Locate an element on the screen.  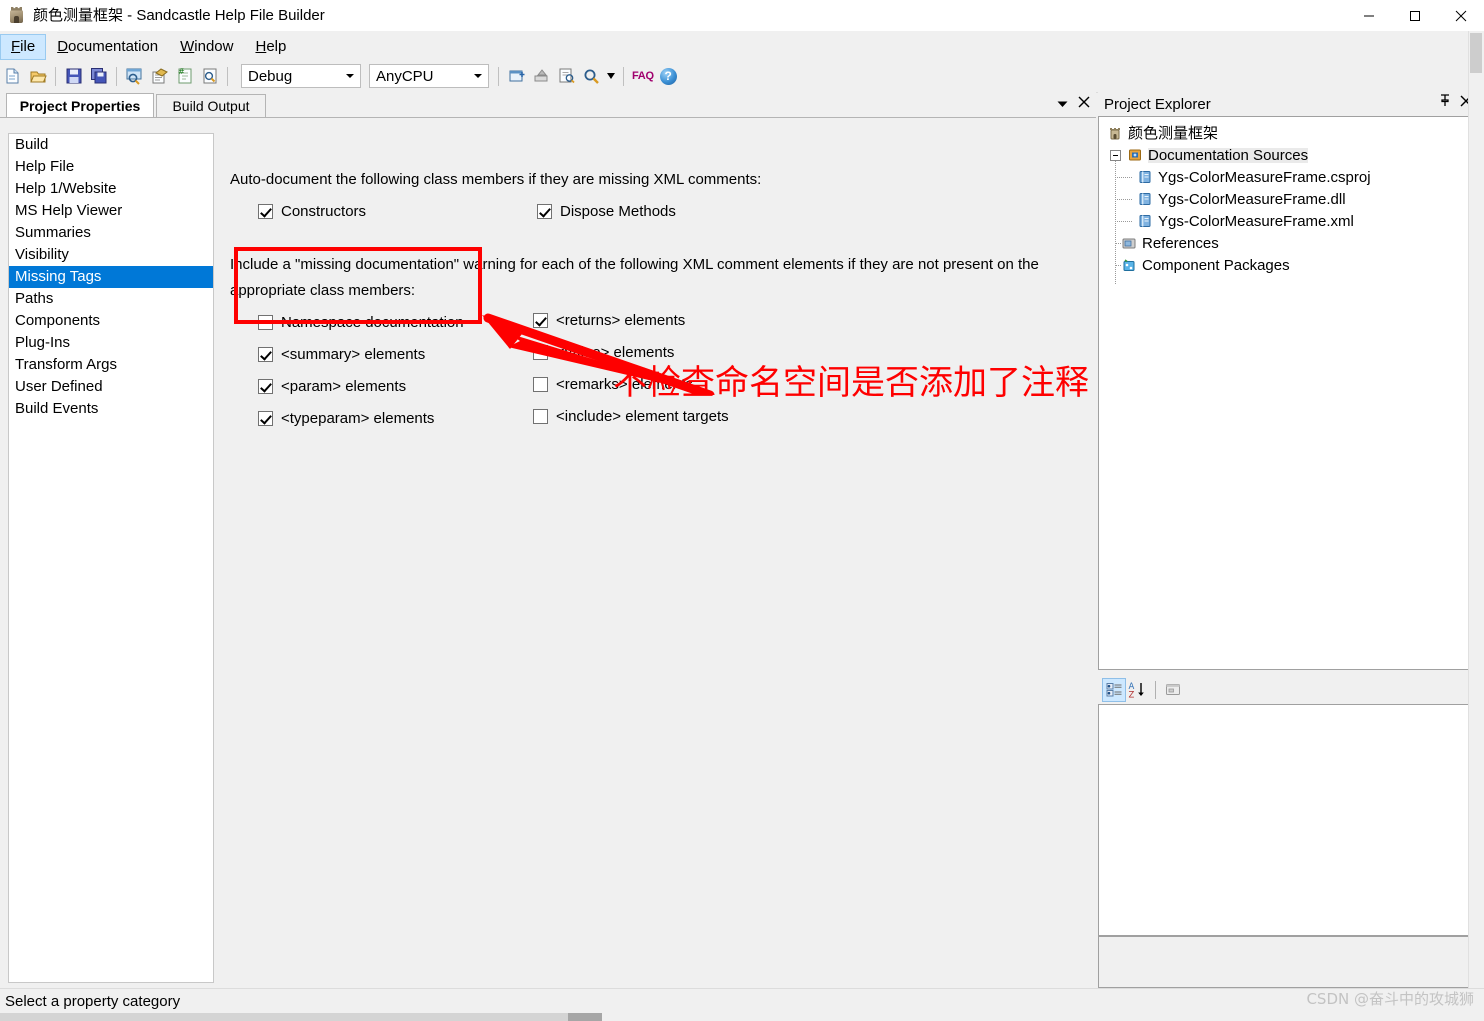
preview-icon is located at coordinates (134, 76).